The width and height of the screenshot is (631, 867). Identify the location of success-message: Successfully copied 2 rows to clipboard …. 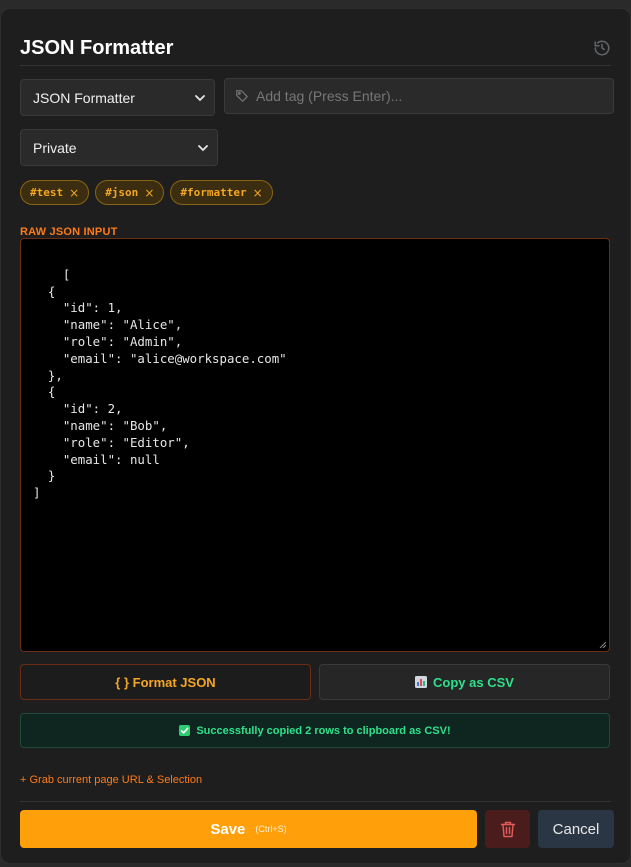
(323, 730).